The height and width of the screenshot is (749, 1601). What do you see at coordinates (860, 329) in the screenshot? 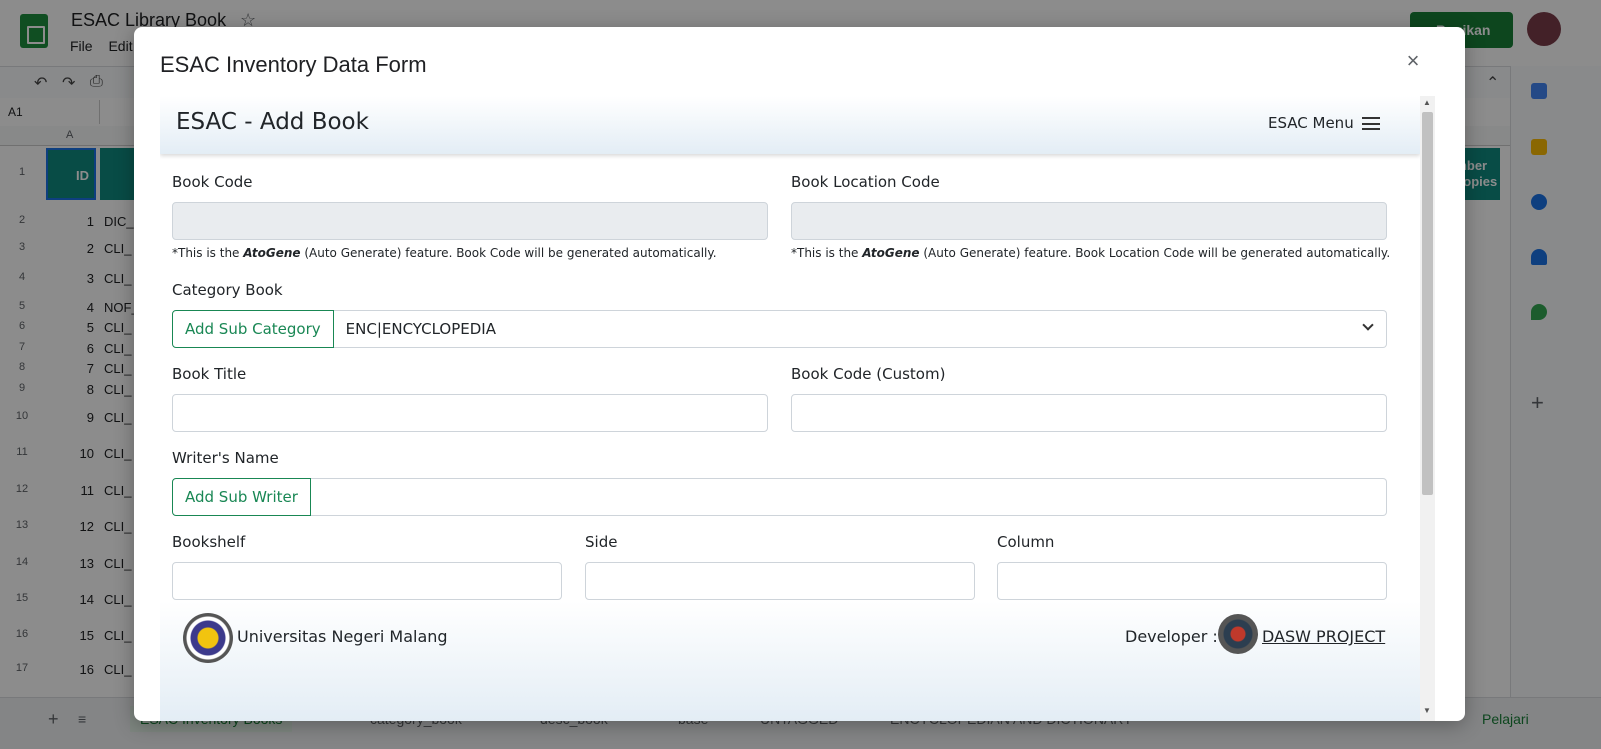
I see `category-select: ENC|ENCYCLOPEDIA` at bounding box center [860, 329].